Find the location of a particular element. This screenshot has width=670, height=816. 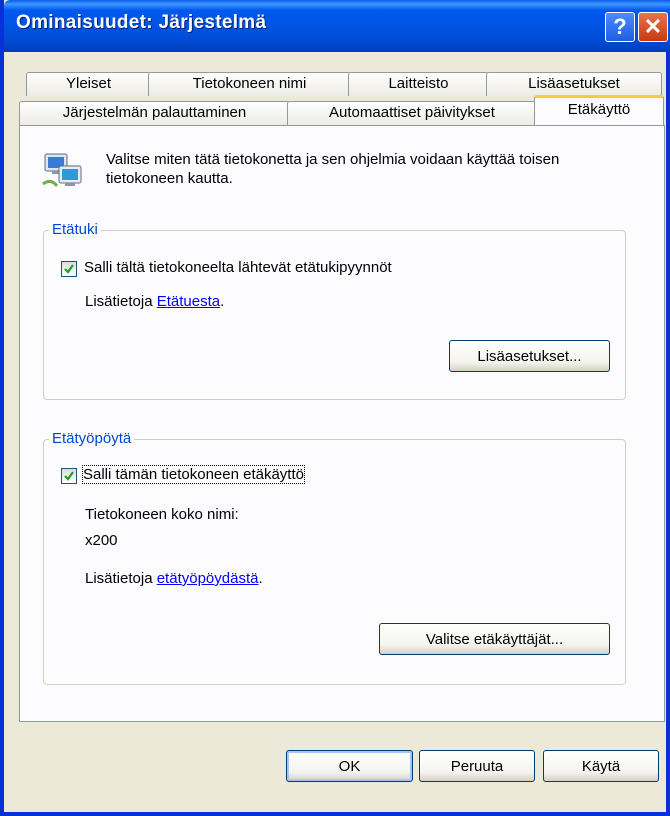

tab-advanced: Lisäasetukset is located at coordinates (574, 84).